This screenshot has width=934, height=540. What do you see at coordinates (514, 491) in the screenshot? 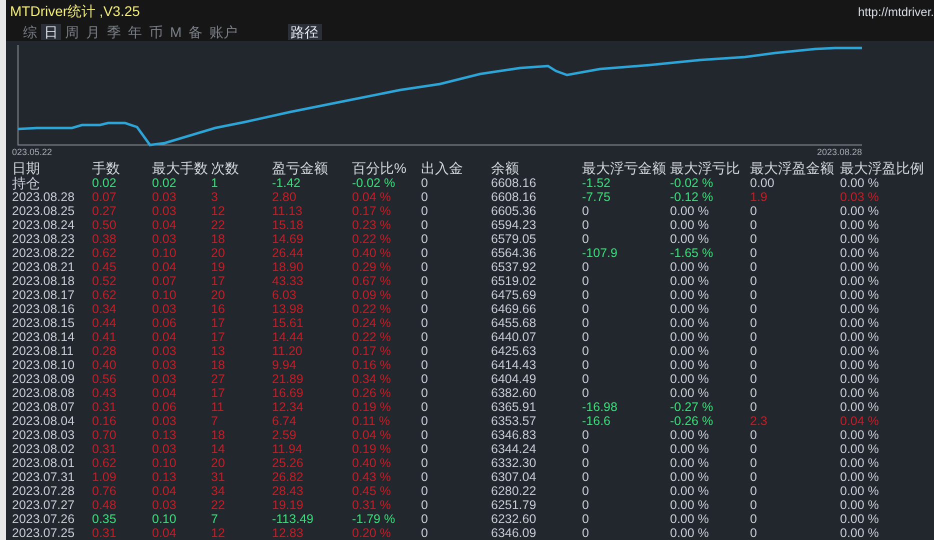
I see `table-cell-text: 6280.22` at bounding box center [514, 491].